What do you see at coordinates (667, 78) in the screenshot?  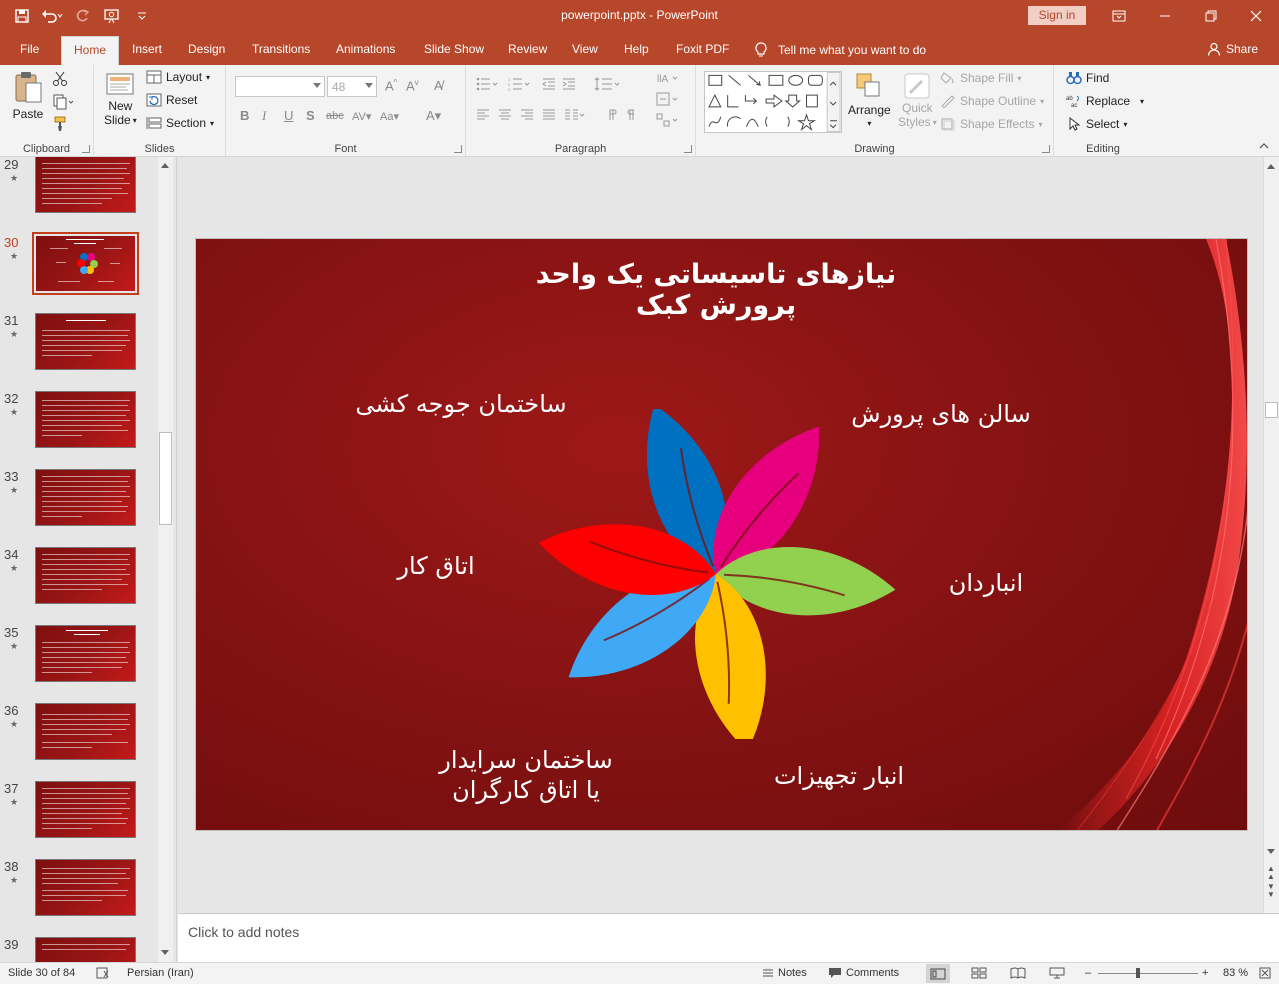 I see `text-direction-icon: llA` at bounding box center [667, 78].